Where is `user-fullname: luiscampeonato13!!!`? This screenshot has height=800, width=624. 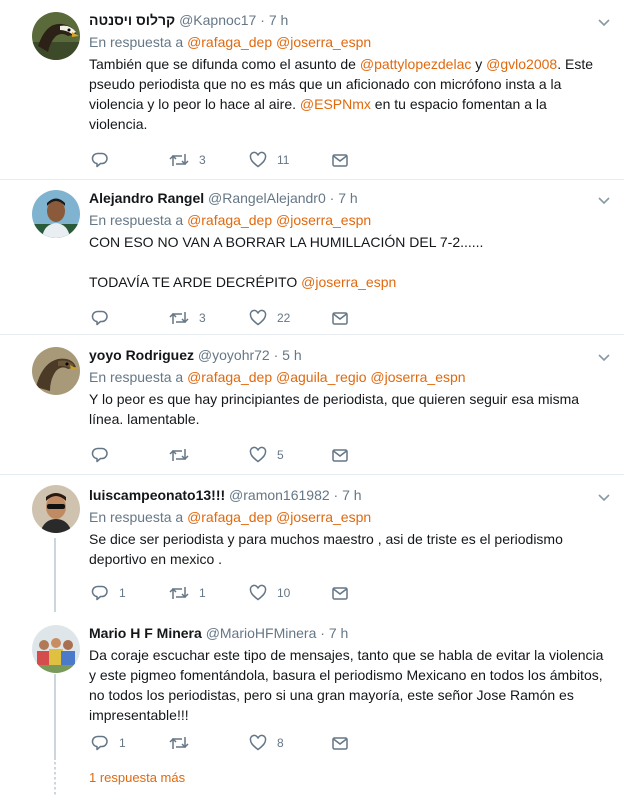
user-fullname: luiscampeonato13!!! is located at coordinates (157, 495).